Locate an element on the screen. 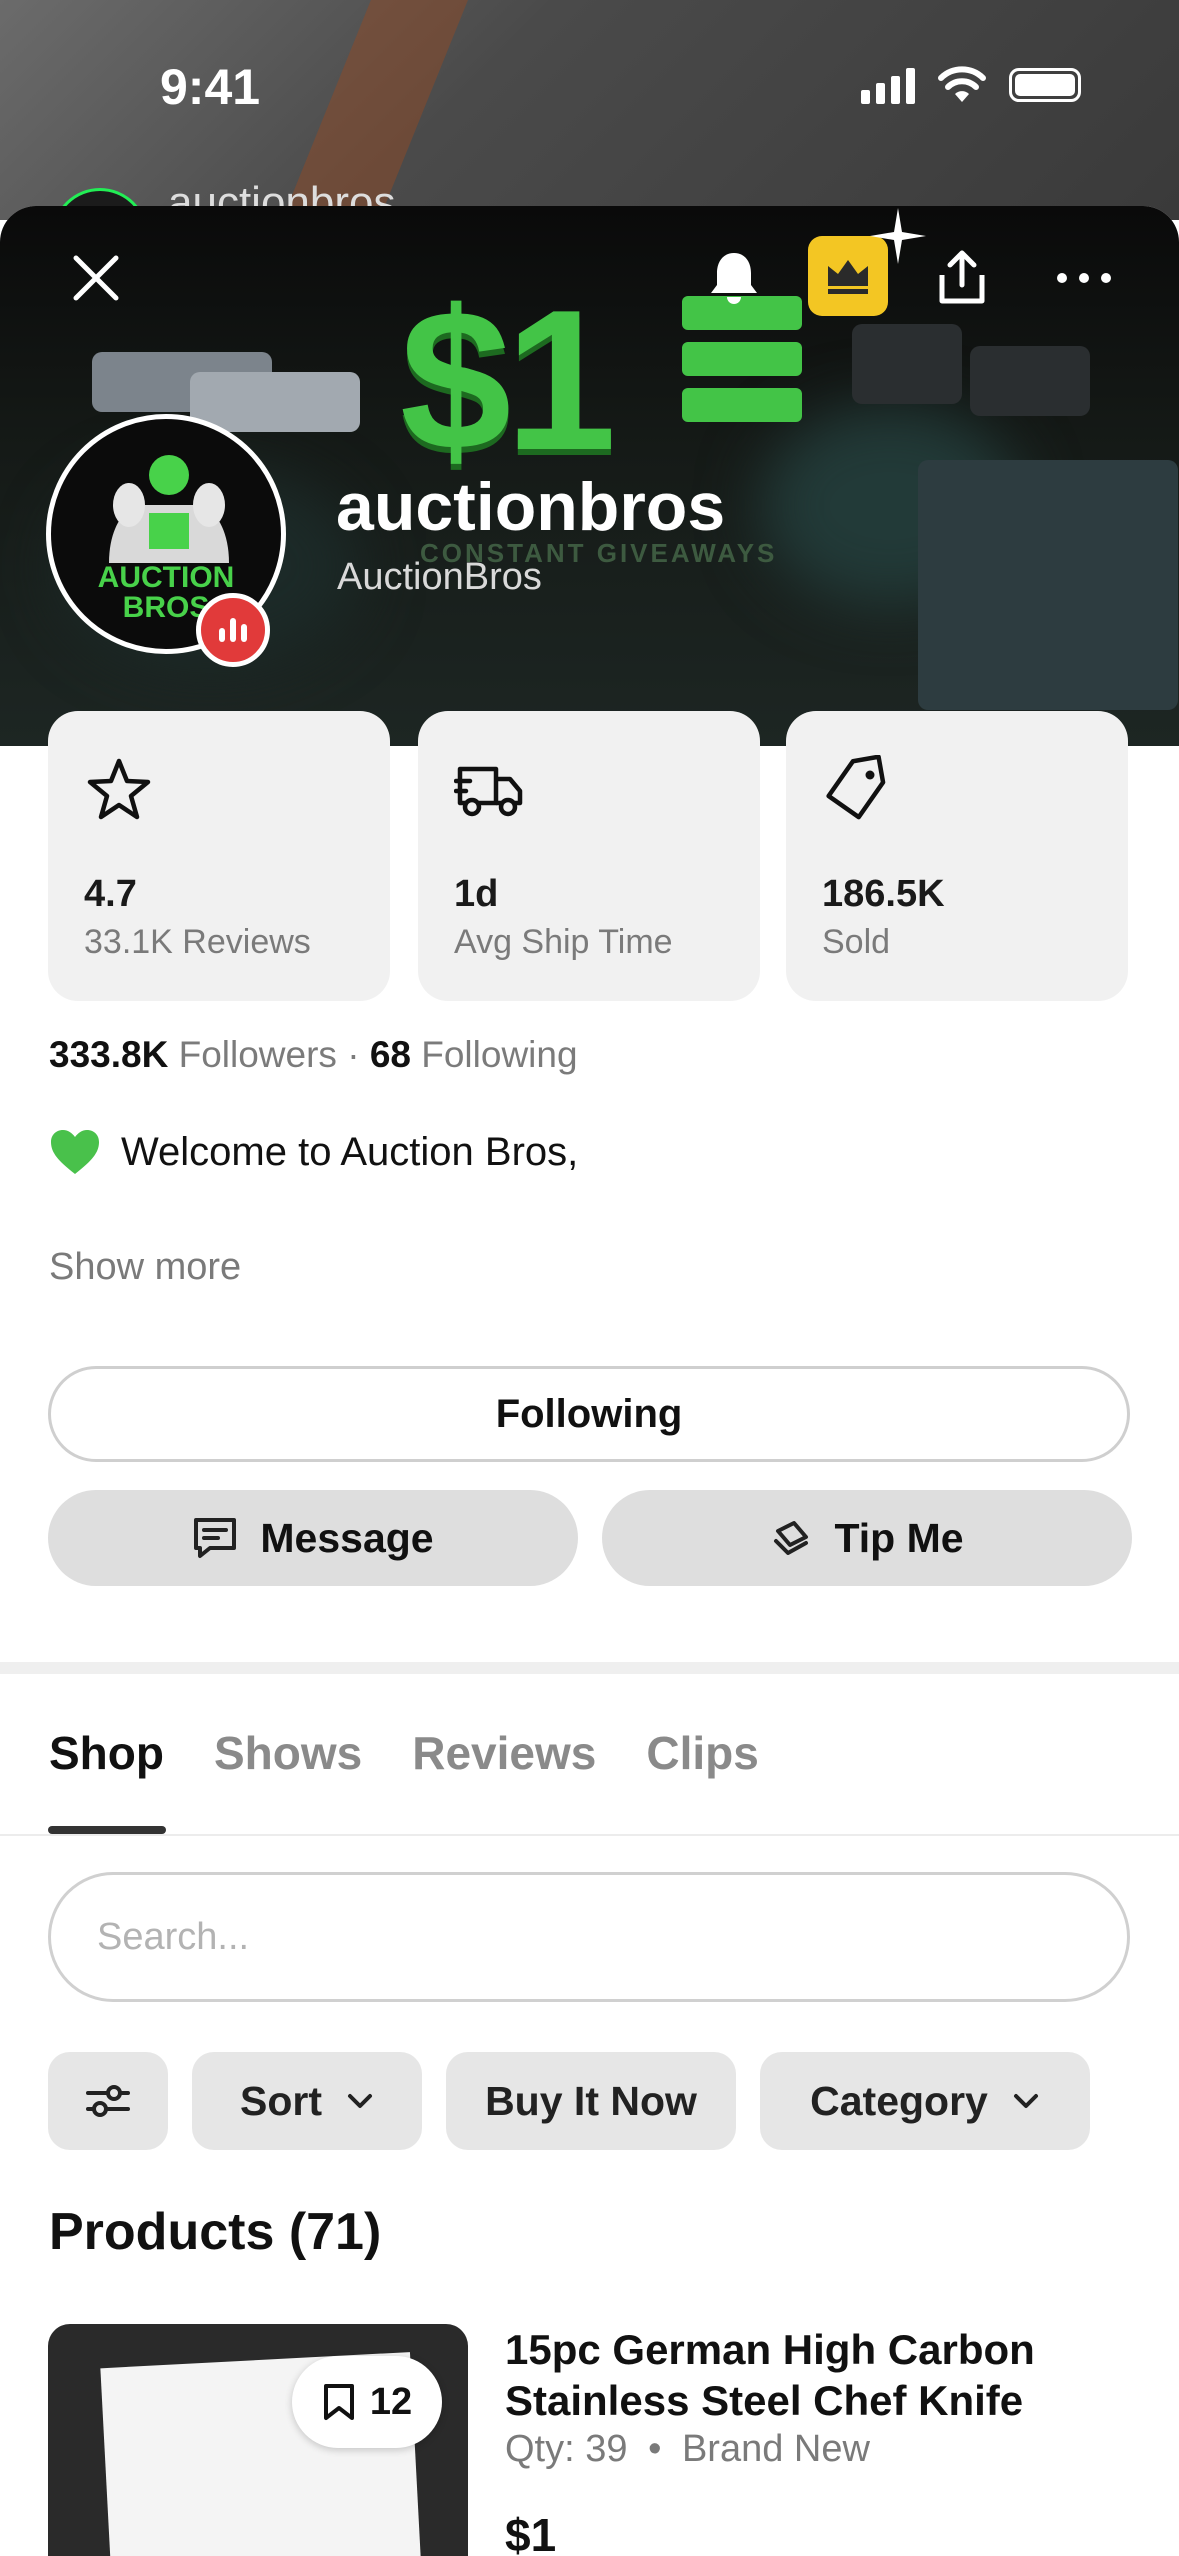 The image size is (1179, 2556). tab-reviews: Reviews is located at coordinates (504, 1753).